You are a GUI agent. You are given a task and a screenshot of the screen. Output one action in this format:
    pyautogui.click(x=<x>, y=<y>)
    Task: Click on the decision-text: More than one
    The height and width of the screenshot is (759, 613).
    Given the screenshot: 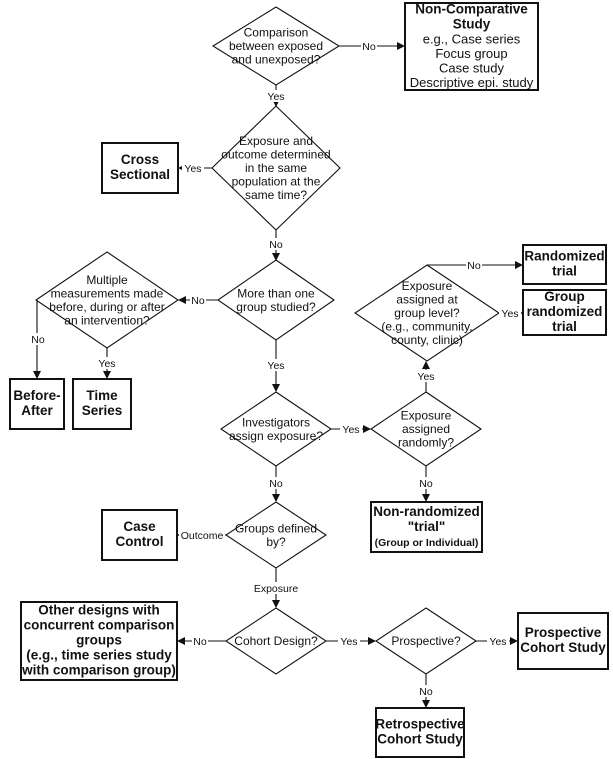 What is the action you would take?
    pyautogui.click(x=276, y=293)
    